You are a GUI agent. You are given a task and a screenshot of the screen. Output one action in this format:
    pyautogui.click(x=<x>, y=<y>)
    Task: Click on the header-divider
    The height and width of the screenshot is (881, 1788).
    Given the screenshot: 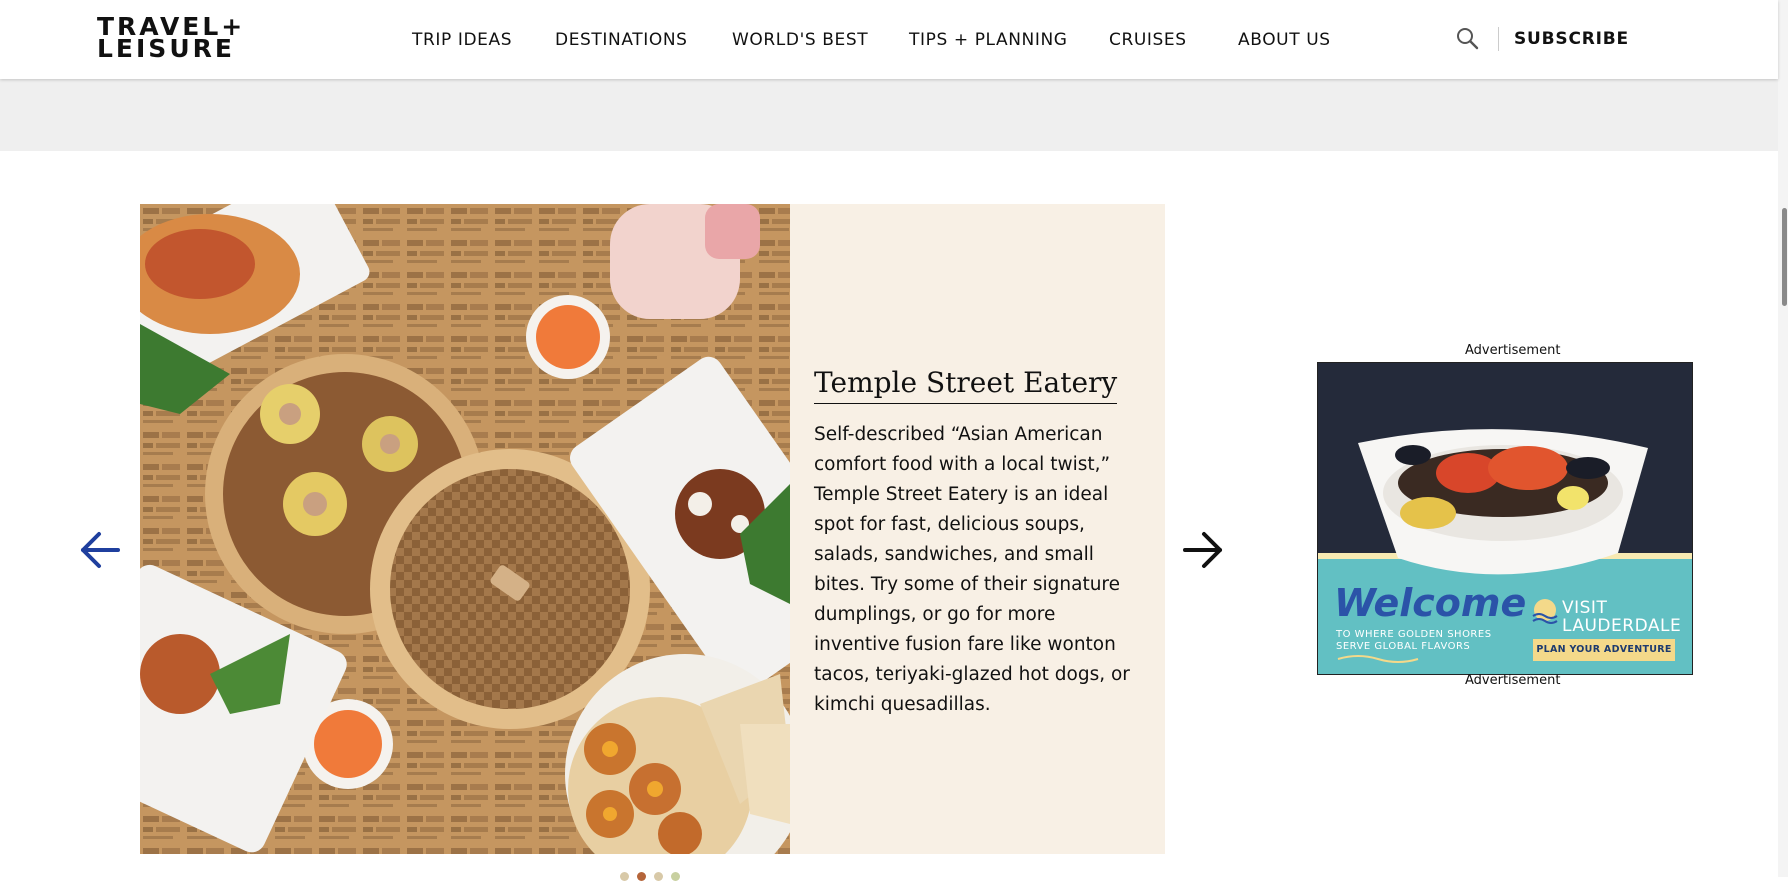 What is the action you would take?
    pyautogui.click(x=1498, y=39)
    